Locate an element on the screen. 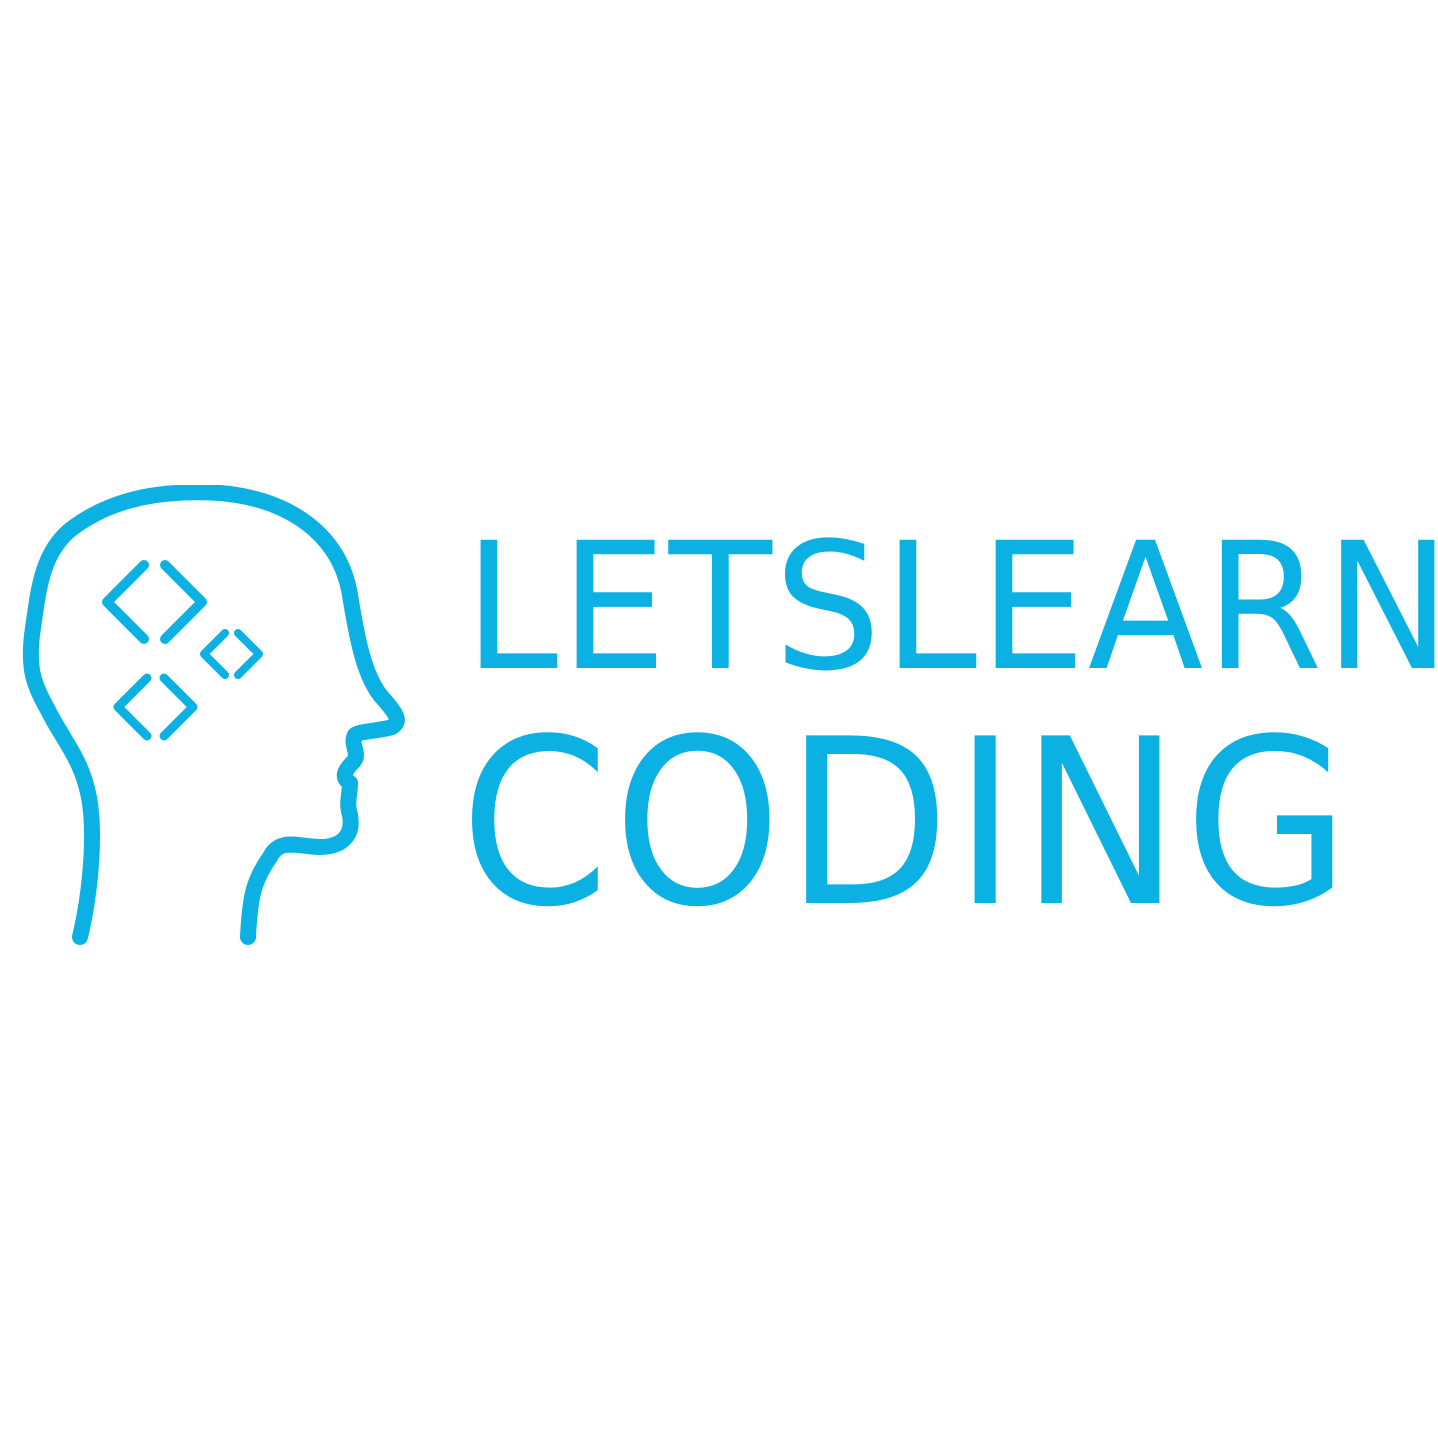  head-profile-icon is located at coordinates (213, 715).